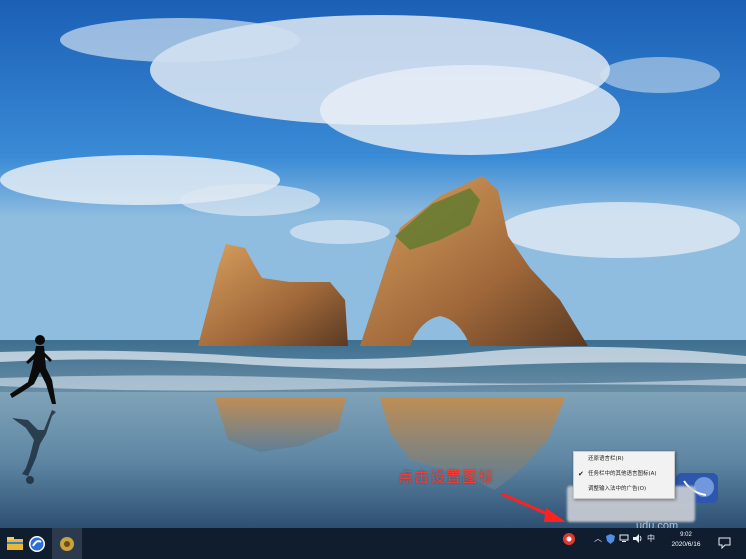 Image resolution: width=746 pixels, height=559 pixels. I want to click on network-icon, so click(624, 538).